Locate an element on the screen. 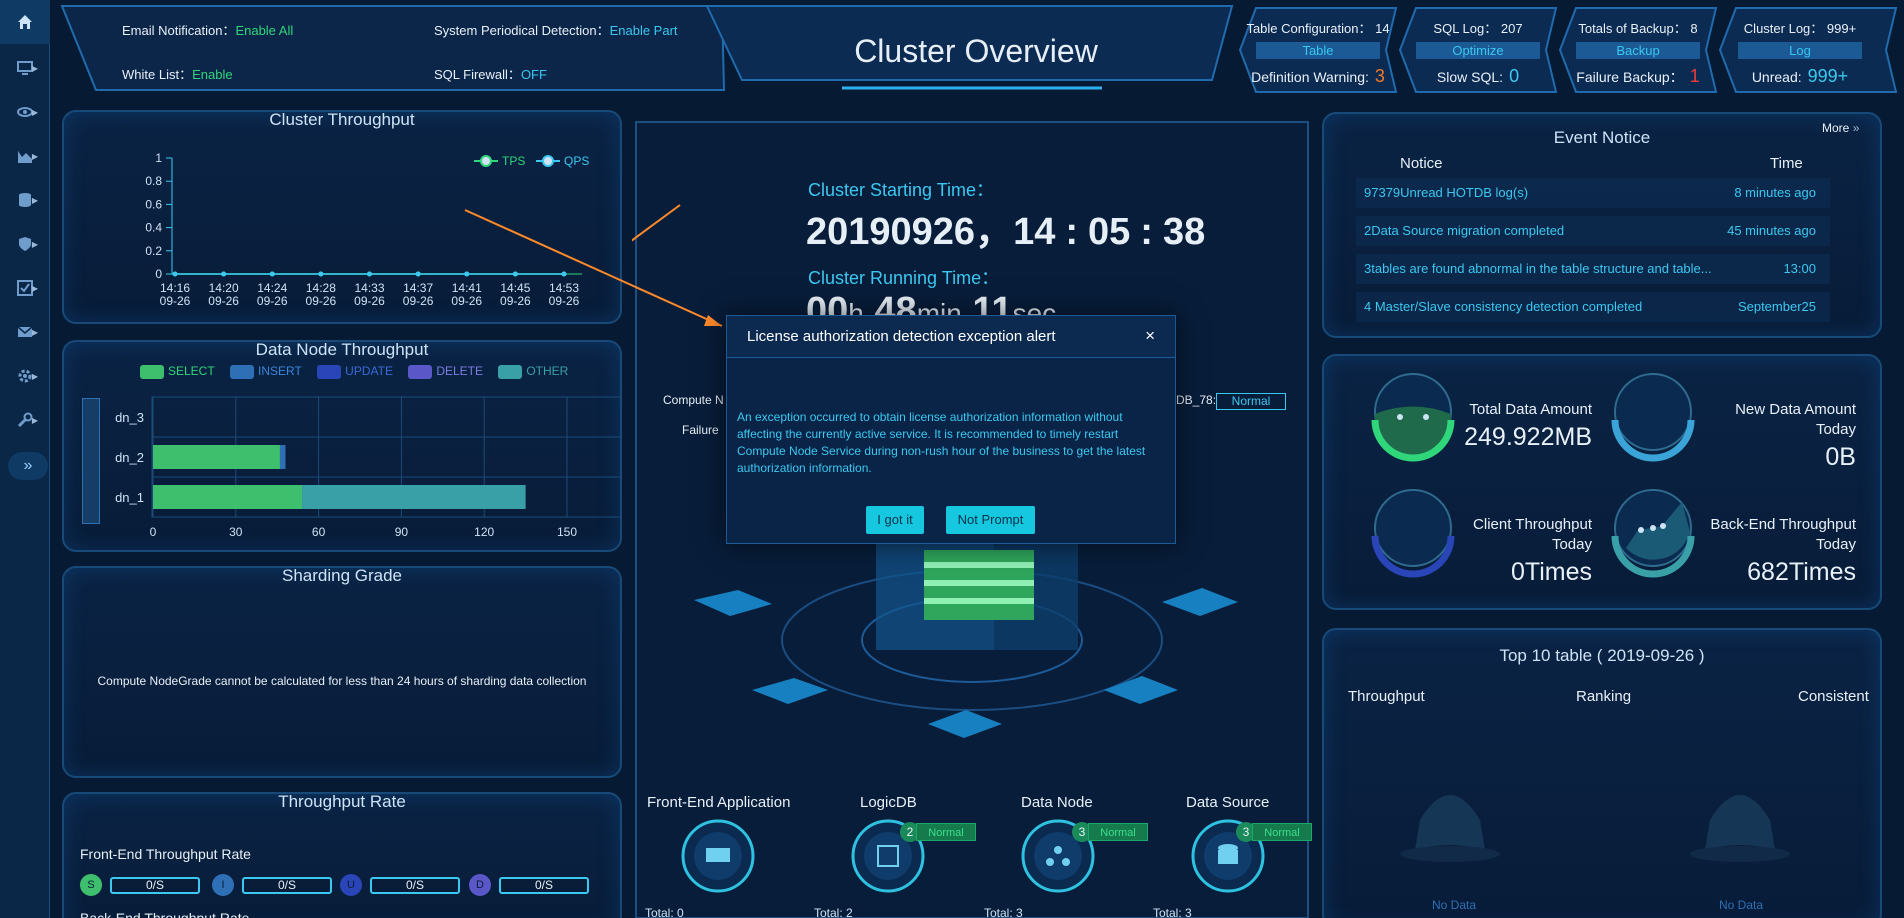 This screenshot has height=918, width=1904. y-tick-label: 0.2 is located at coordinates (153, 251).